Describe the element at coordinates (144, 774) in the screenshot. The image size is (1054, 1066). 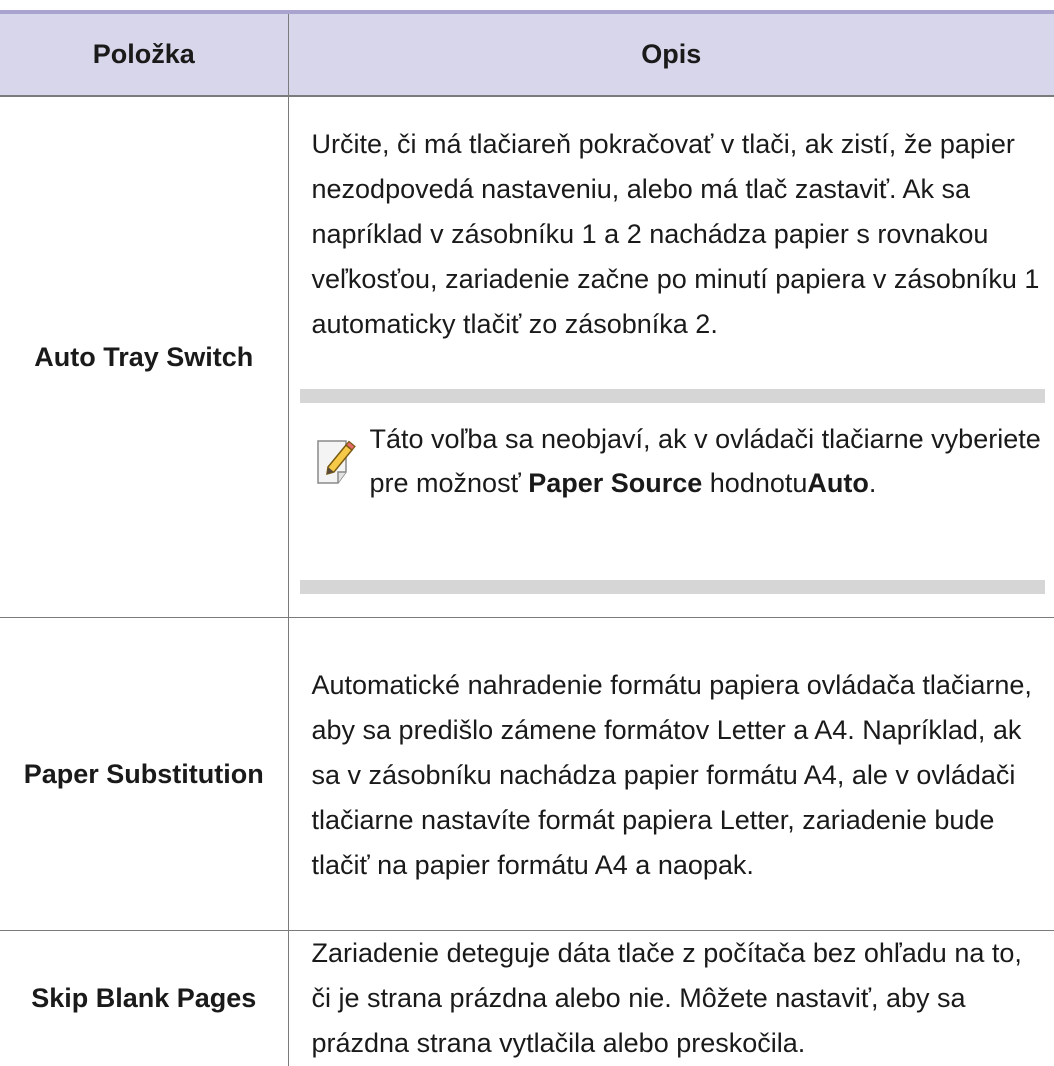
I see `item-name: Paper Substitution` at that location.